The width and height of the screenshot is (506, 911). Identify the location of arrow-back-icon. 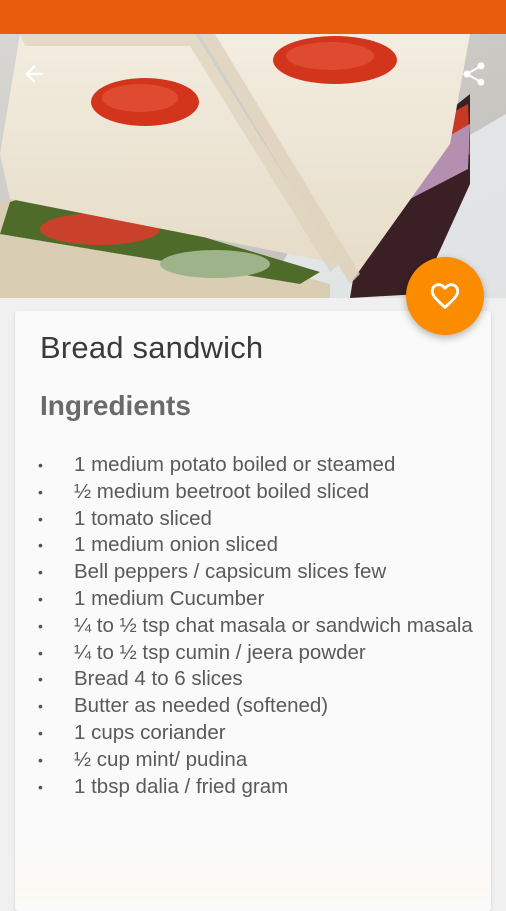
(34, 74).